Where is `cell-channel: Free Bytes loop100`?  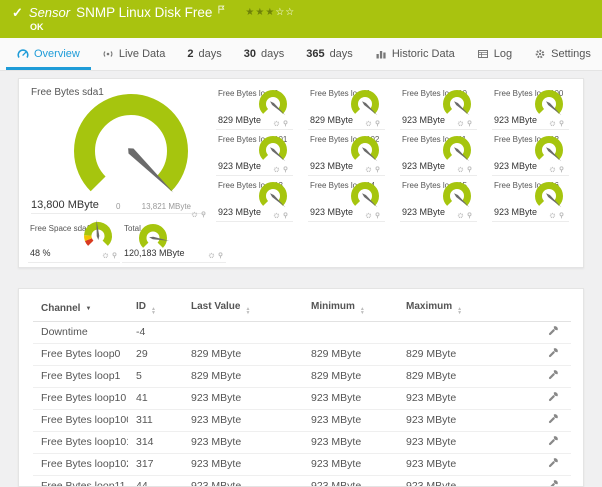 cell-channel: Free Bytes loop100 is located at coordinates (80, 421).